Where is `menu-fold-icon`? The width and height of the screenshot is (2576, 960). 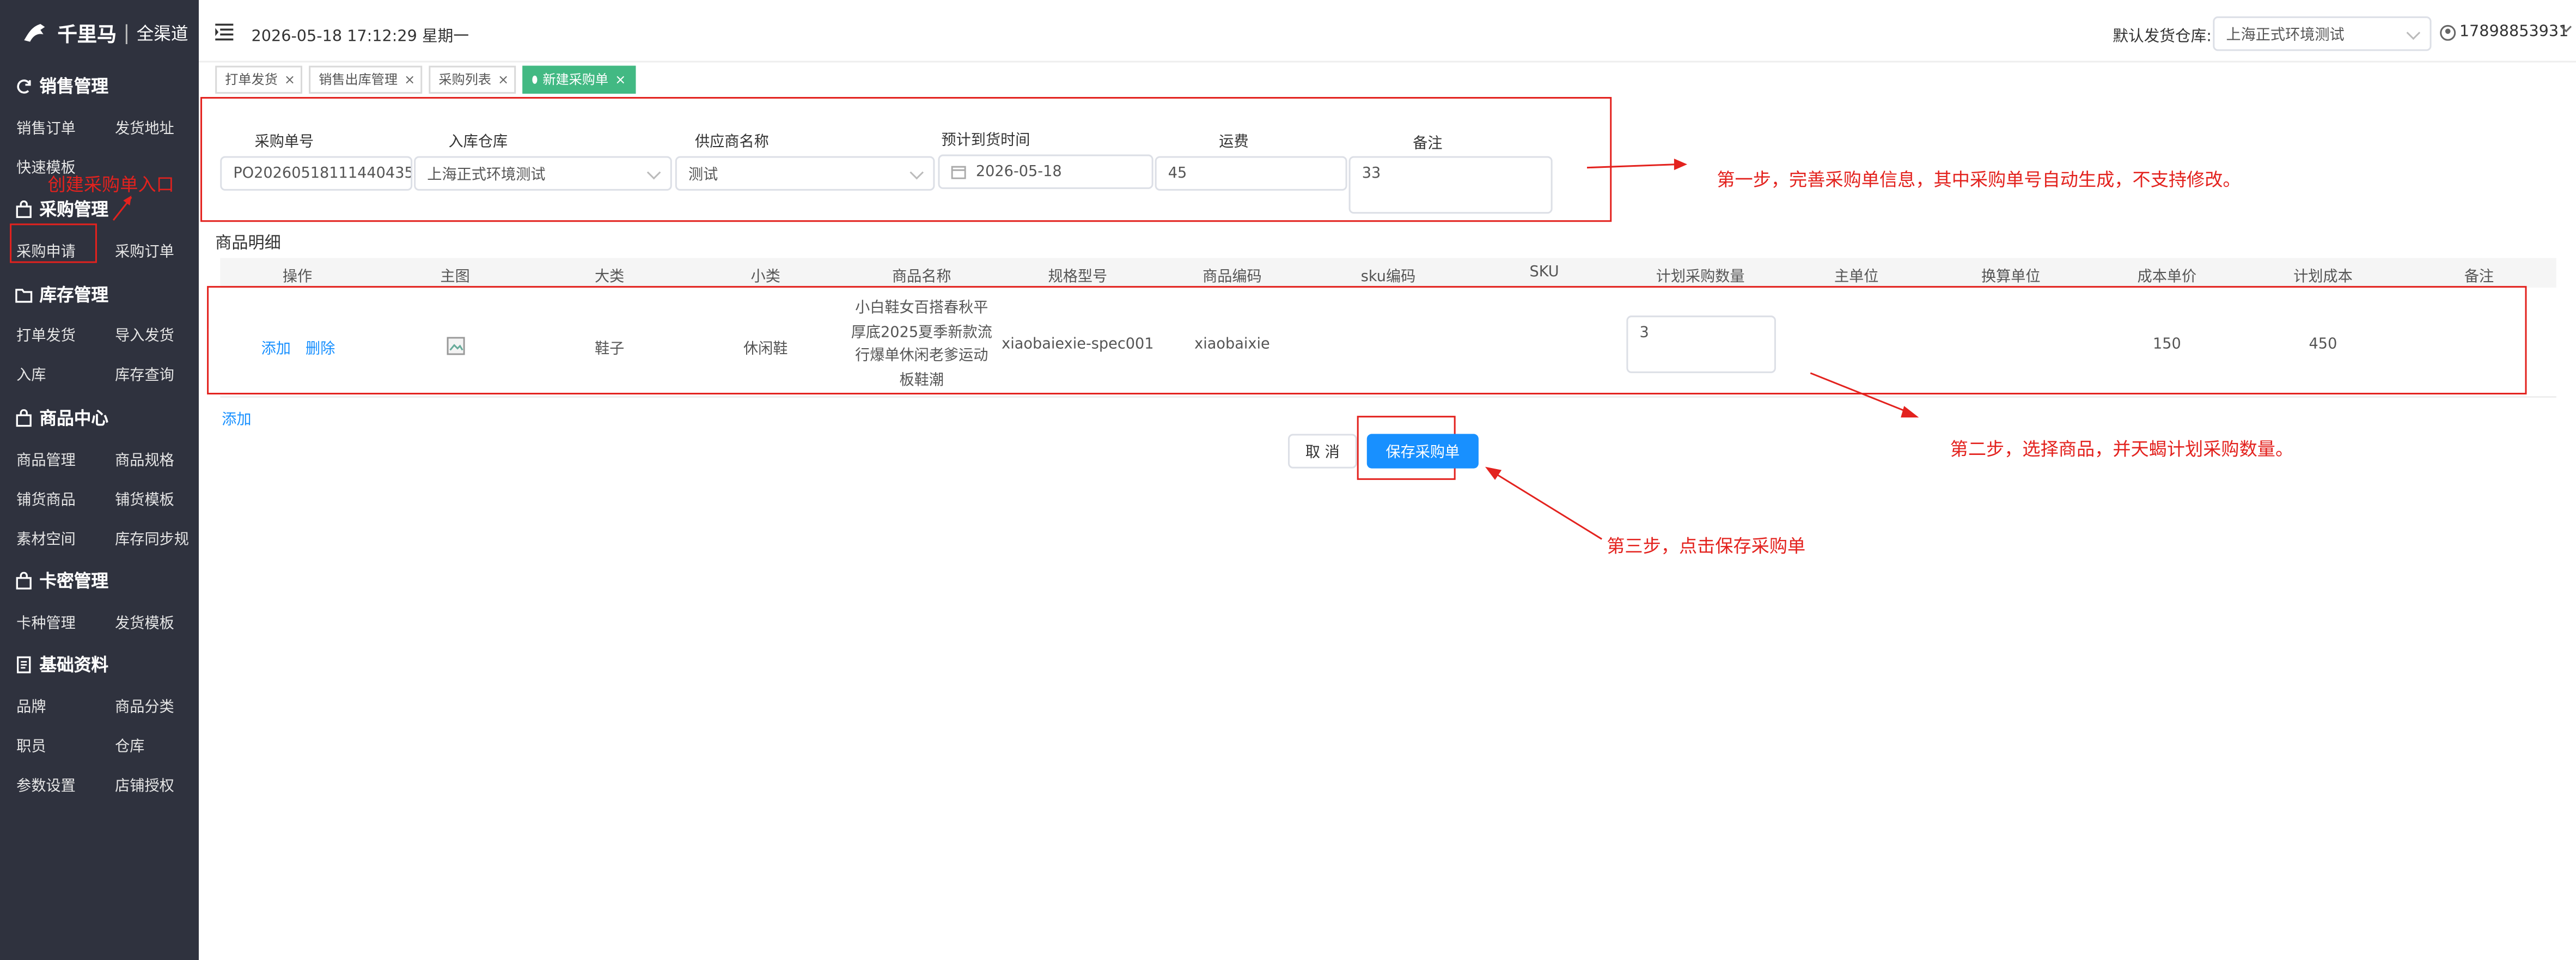
menu-fold-icon is located at coordinates (225, 32).